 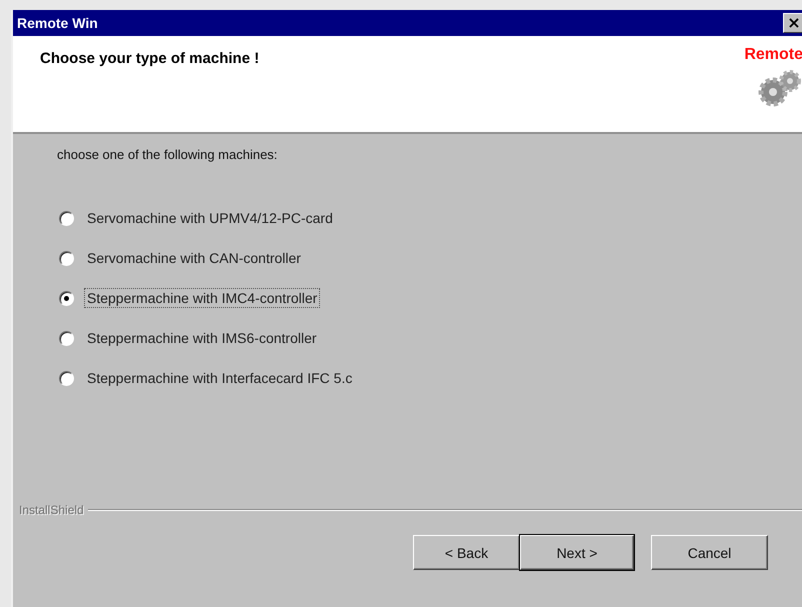 I want to click on option-label: Steppermachine with IMC4-controller, so click(x=202, y=298).